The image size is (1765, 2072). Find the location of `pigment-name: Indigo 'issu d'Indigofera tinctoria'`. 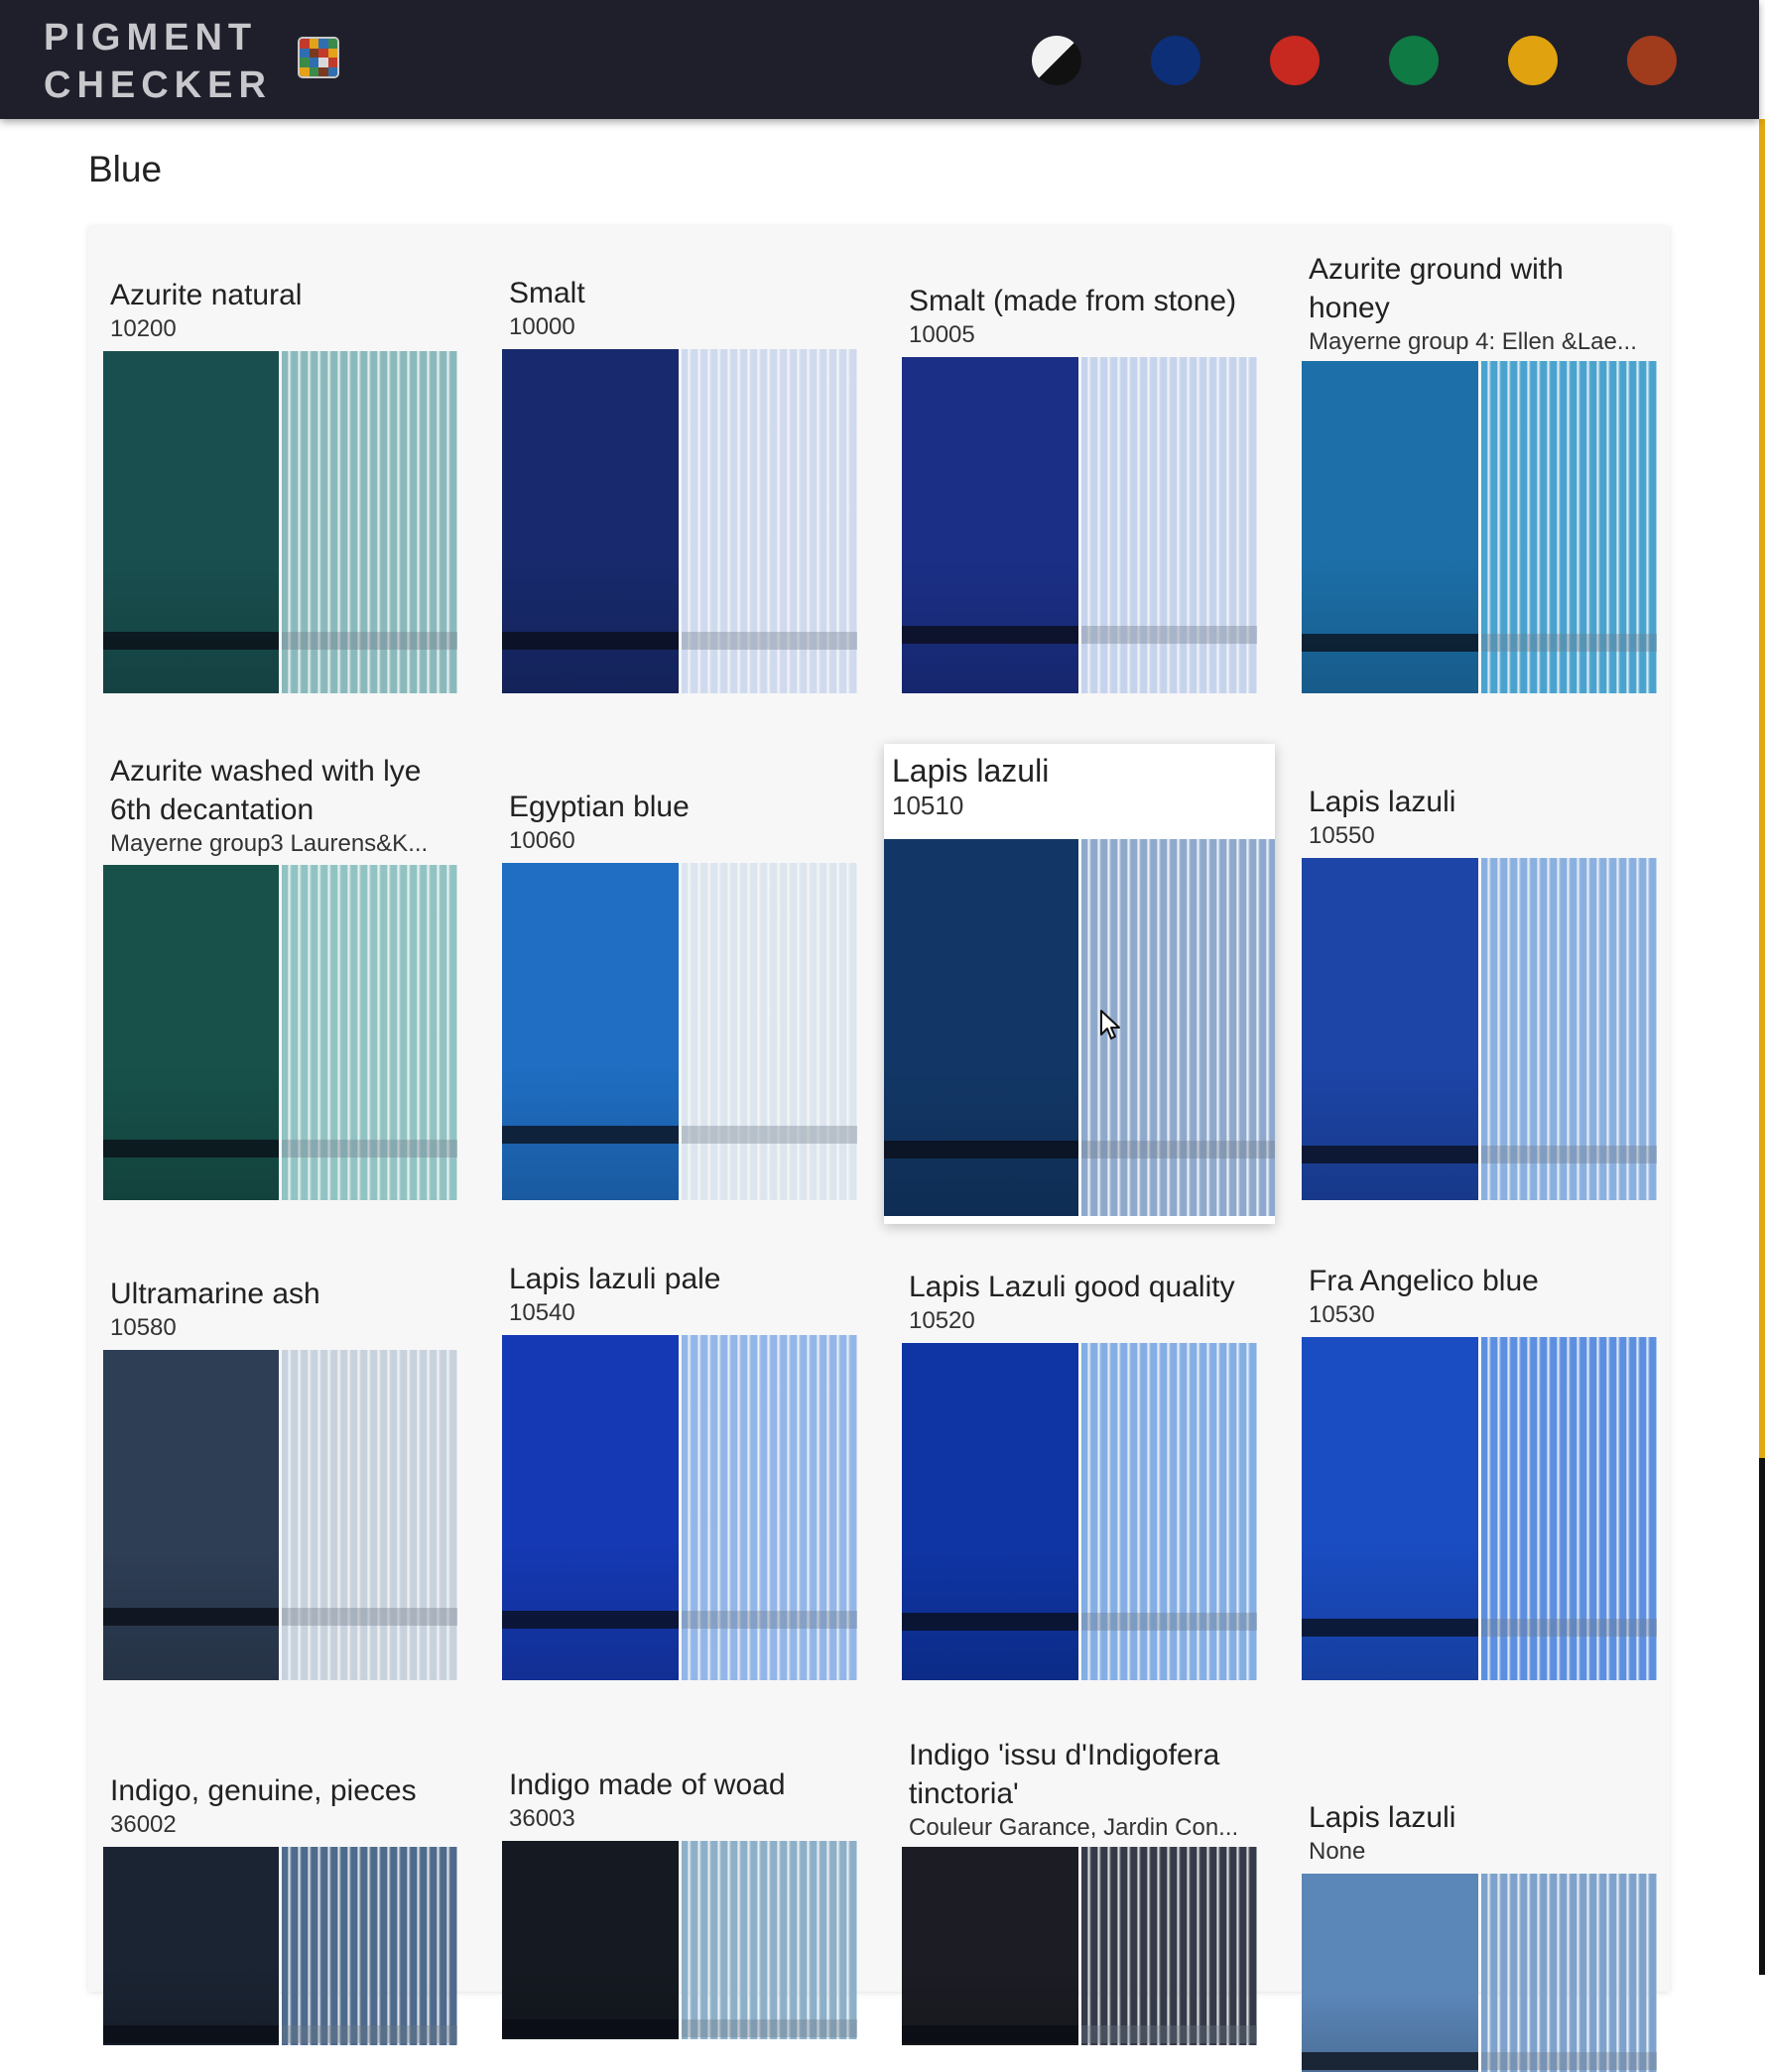

pigment-name: Indigo 'issu d'Indigofera tinctoria' is located at coordinates (1064, 1774).